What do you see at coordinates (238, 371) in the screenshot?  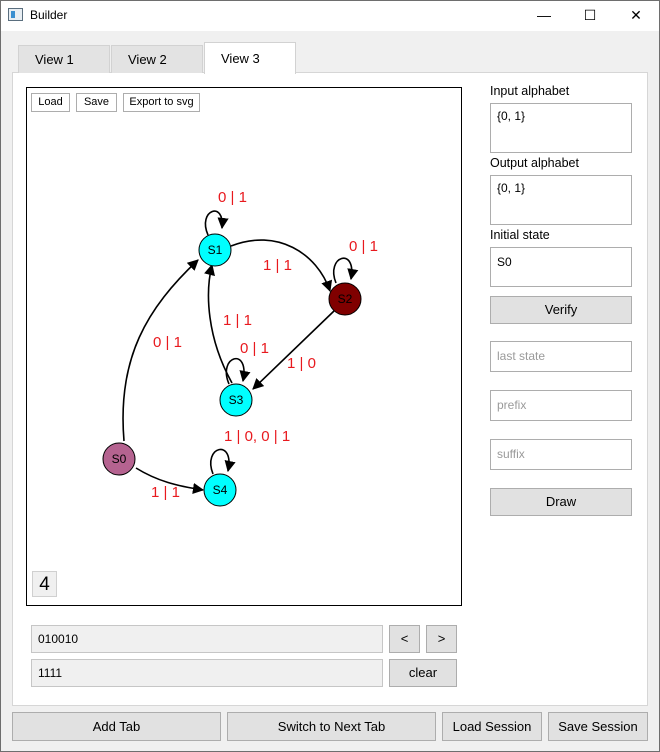 I see `edge-s3-s3` at bounding box center [238, 371].